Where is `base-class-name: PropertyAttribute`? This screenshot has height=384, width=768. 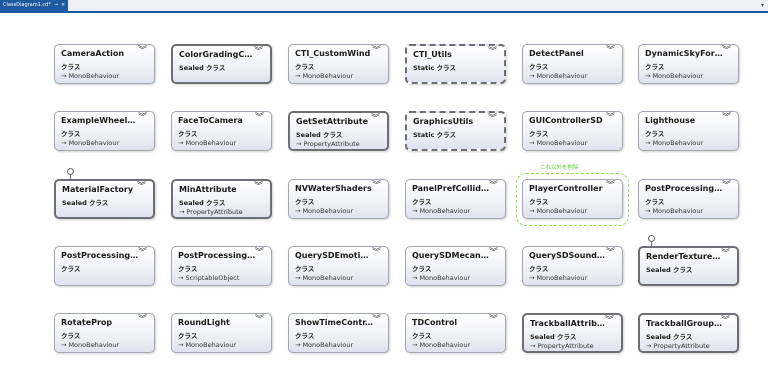 base-class-name: PropertyAttribute is located at coordinates (565, 346).